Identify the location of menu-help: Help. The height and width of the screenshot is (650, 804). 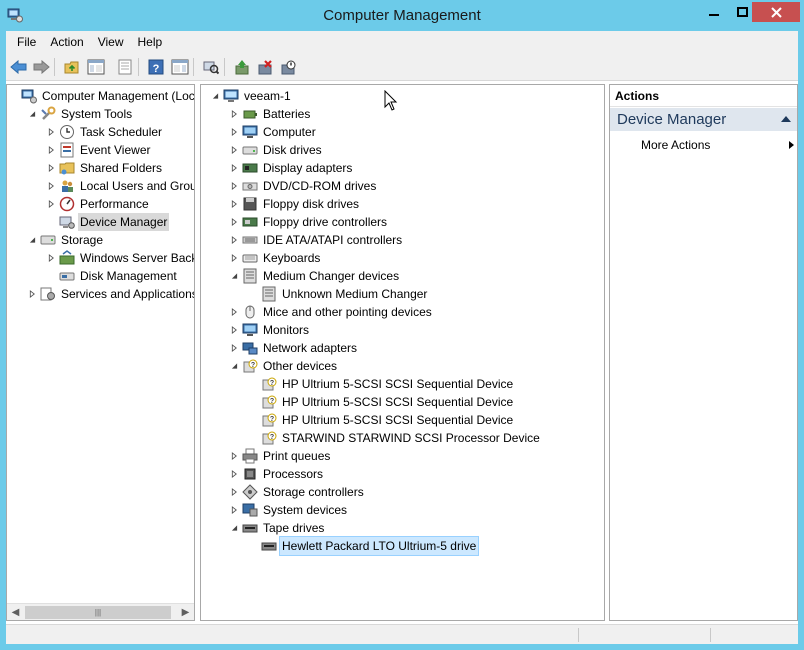
(150, 42).